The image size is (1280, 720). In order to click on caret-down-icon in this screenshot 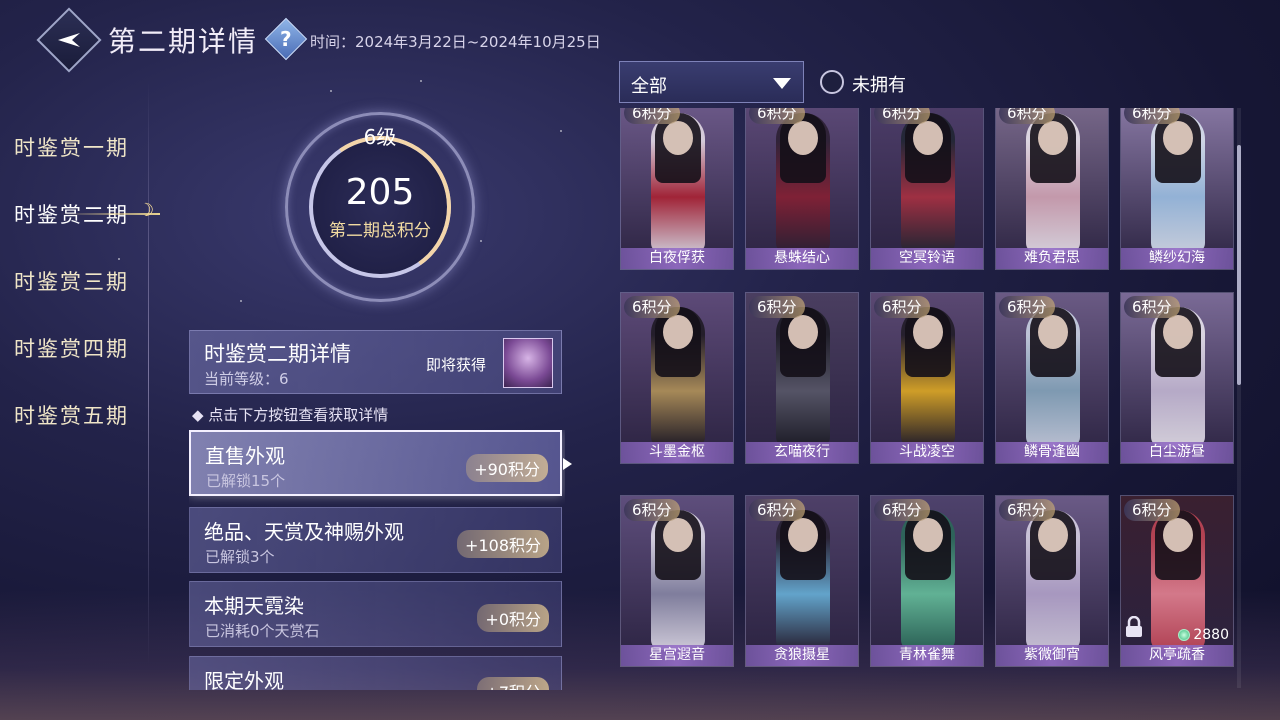, I will do `click(782, 83)`.